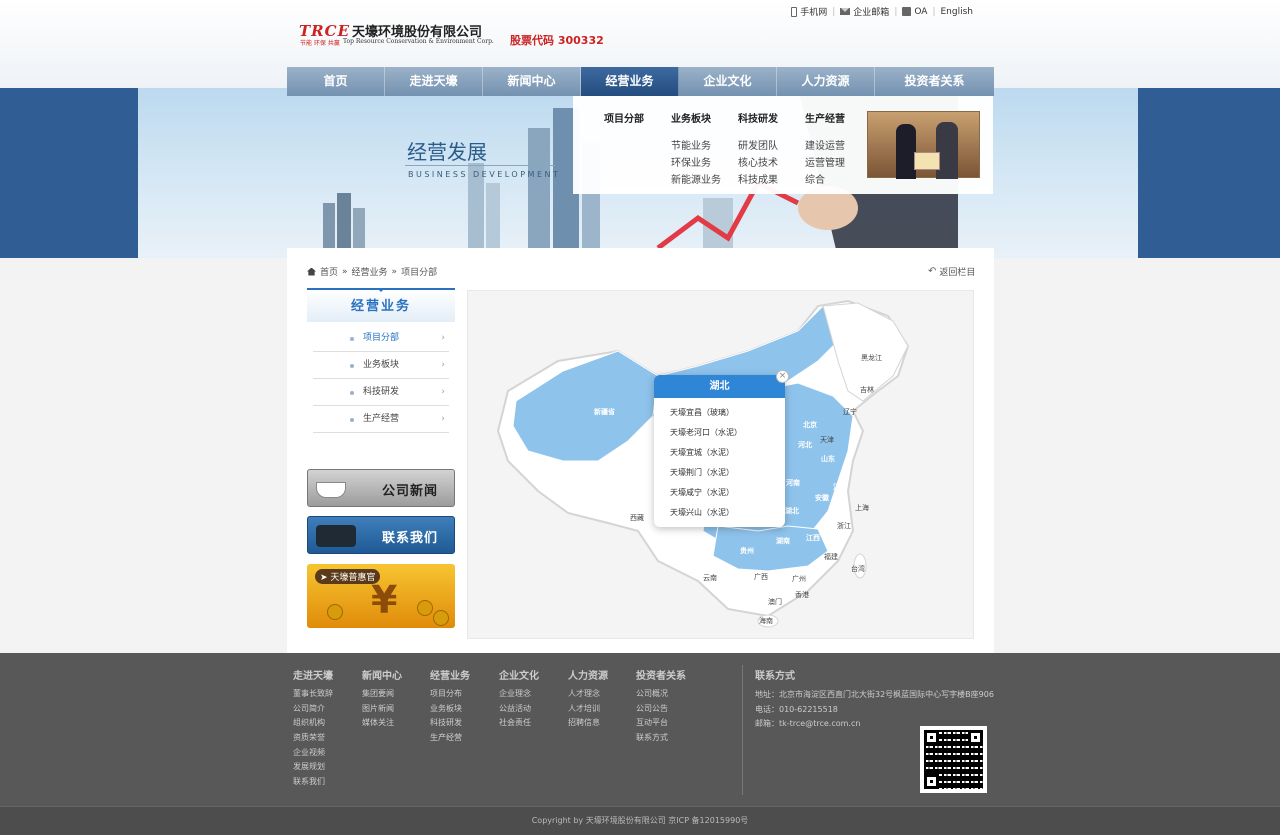 This screenshot has height=835, width=1280. Describe the element at coordinates (519, 694) in the screenshot. I see `footer-link: 企业理念` at that location.